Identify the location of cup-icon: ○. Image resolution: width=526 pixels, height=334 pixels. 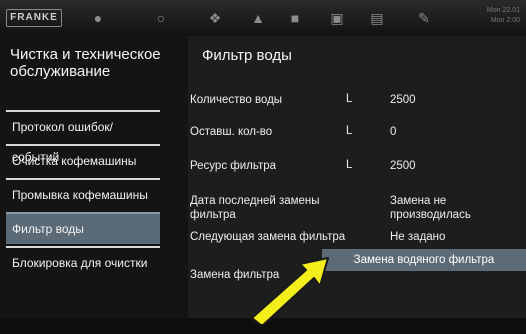
(161, 18).